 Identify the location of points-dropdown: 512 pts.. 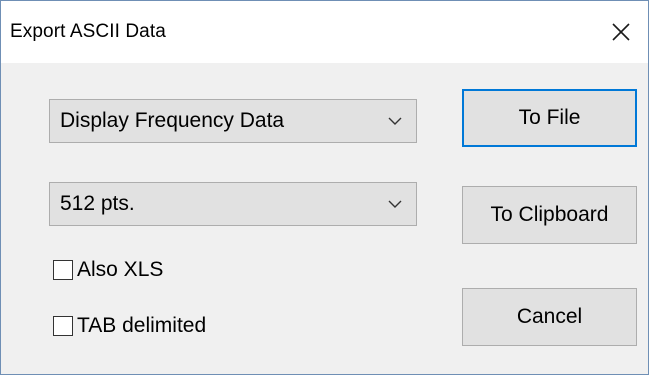
(233, 204).